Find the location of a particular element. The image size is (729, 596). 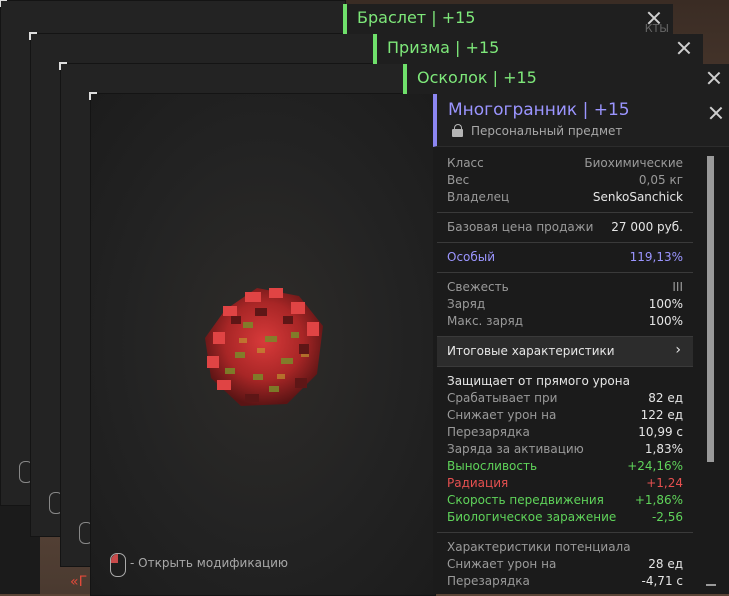

lock-icon is located at coordinates (458, 130).